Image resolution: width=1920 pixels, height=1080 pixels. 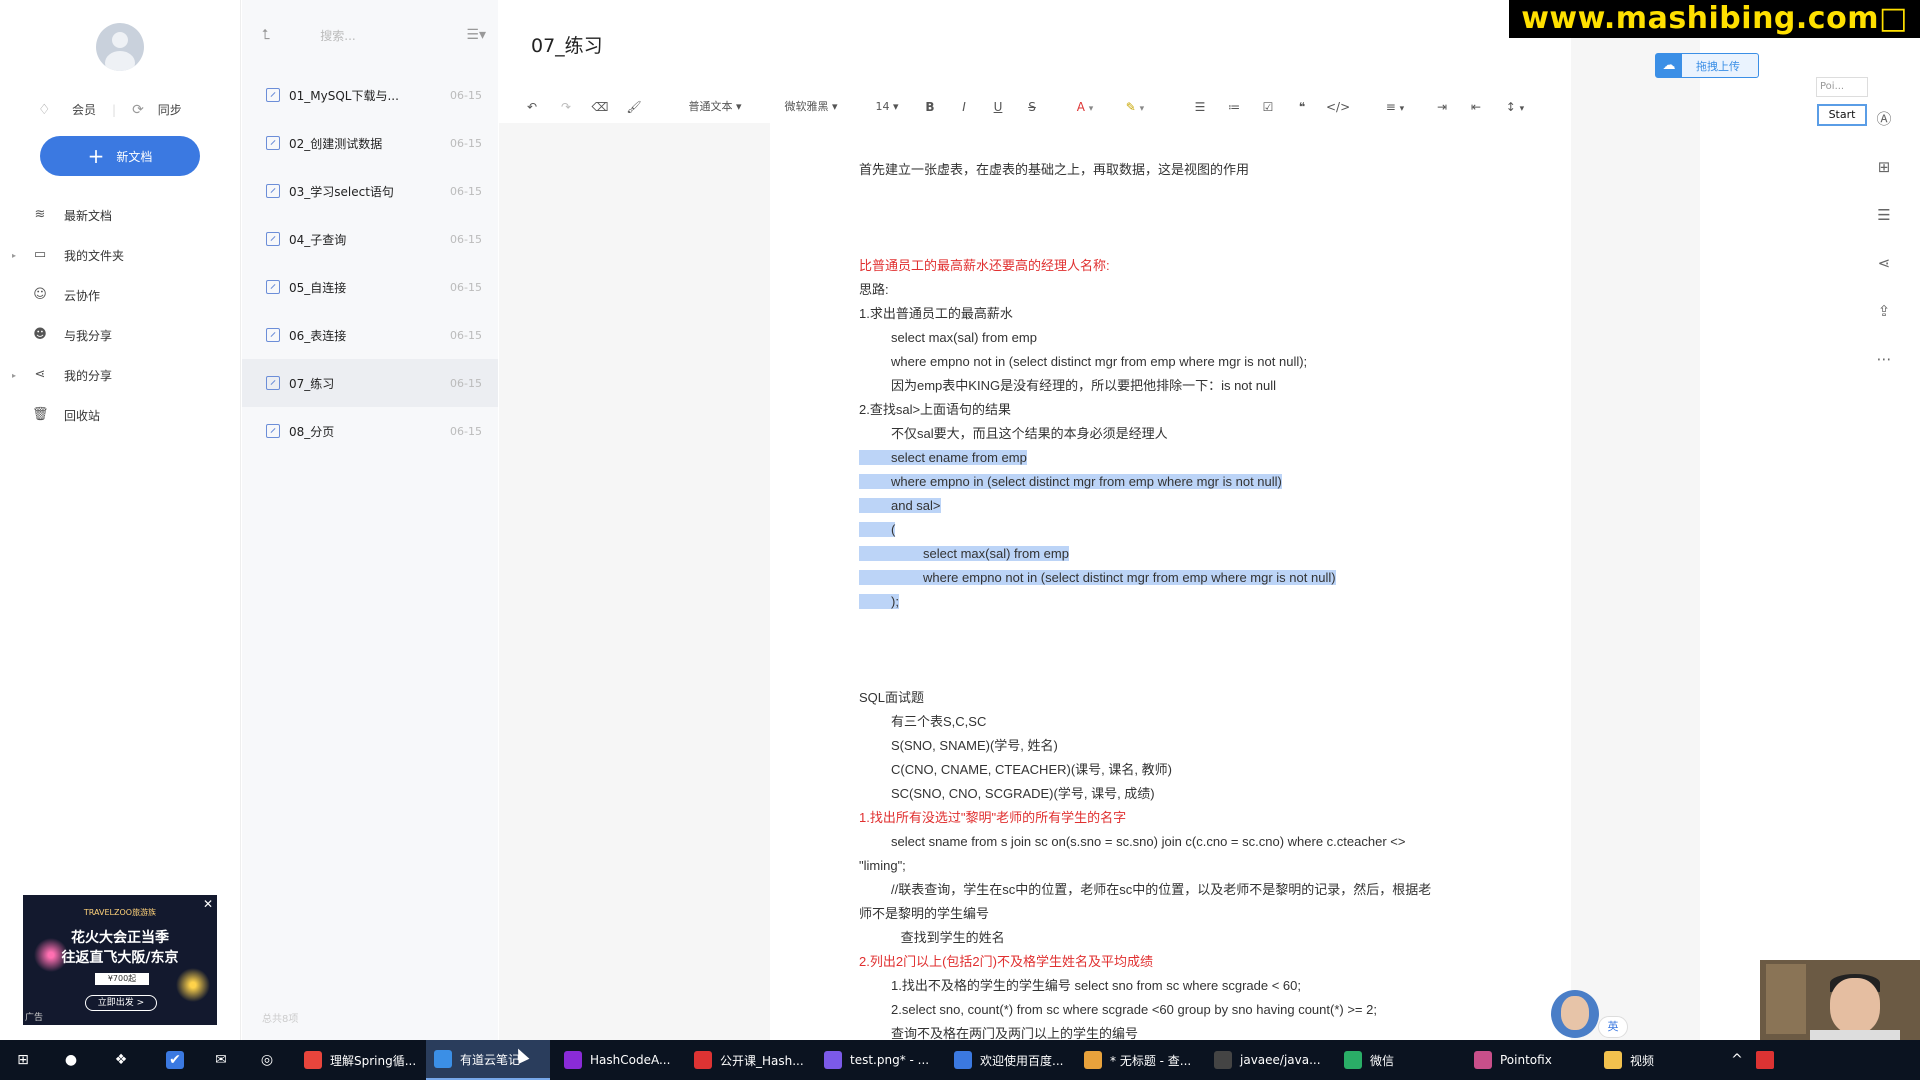 I want to click on sidebar-item-trash: 🗑 回收站, so click(x=120, y=415).